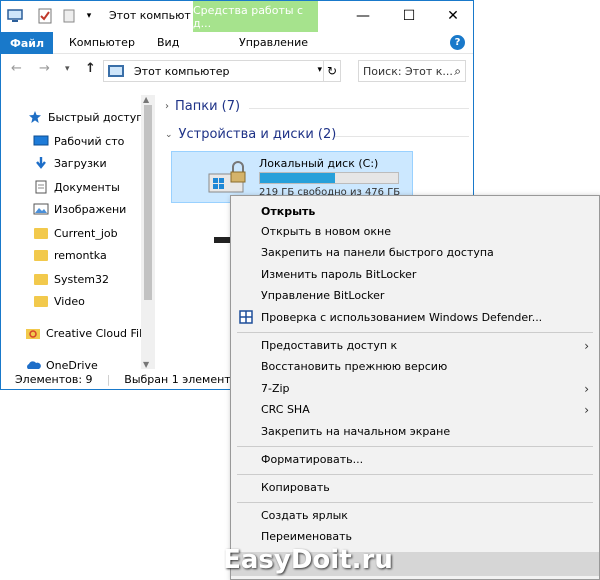  I want to click on nav-item: Creative Cloud Fil, so click(90, 333).